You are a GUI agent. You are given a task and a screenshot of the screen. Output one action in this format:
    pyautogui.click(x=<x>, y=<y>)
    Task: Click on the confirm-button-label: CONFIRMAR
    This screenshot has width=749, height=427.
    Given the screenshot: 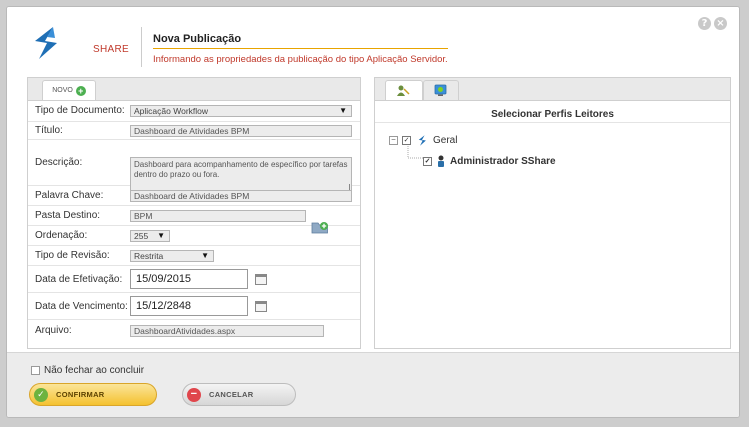 What is the action you would take?
    pyautogui.click(x=80, y=394)
    